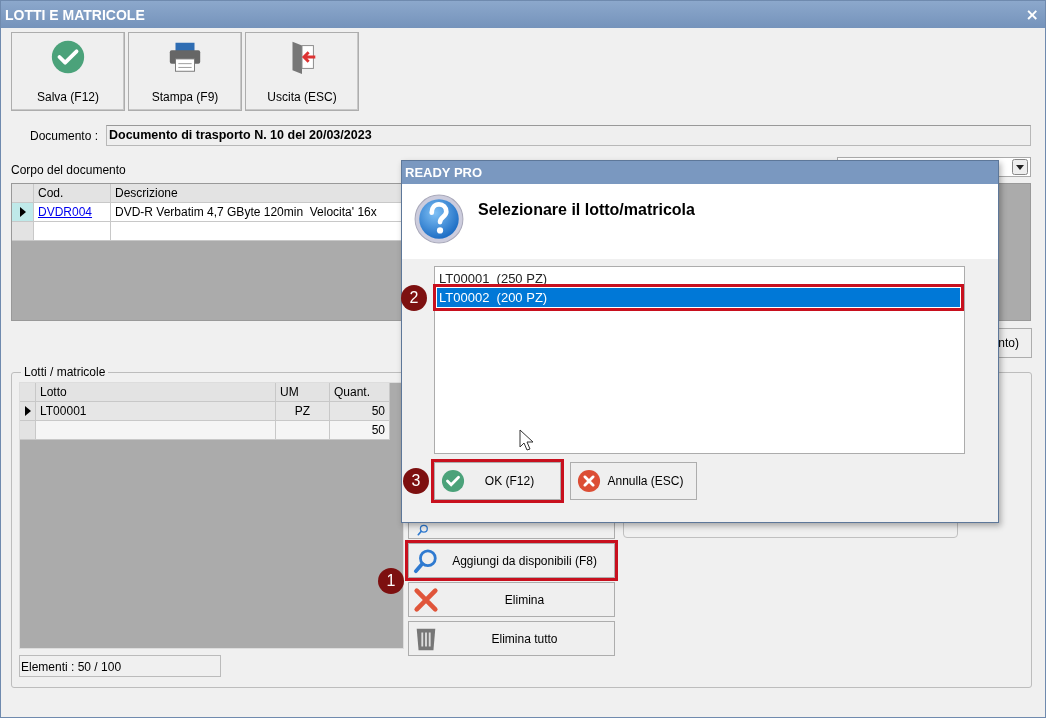 The image size is (1046, 718). I want to click on document-field: Documento di trasporto N. 10 del 20/03/2023, so click(568, 135).